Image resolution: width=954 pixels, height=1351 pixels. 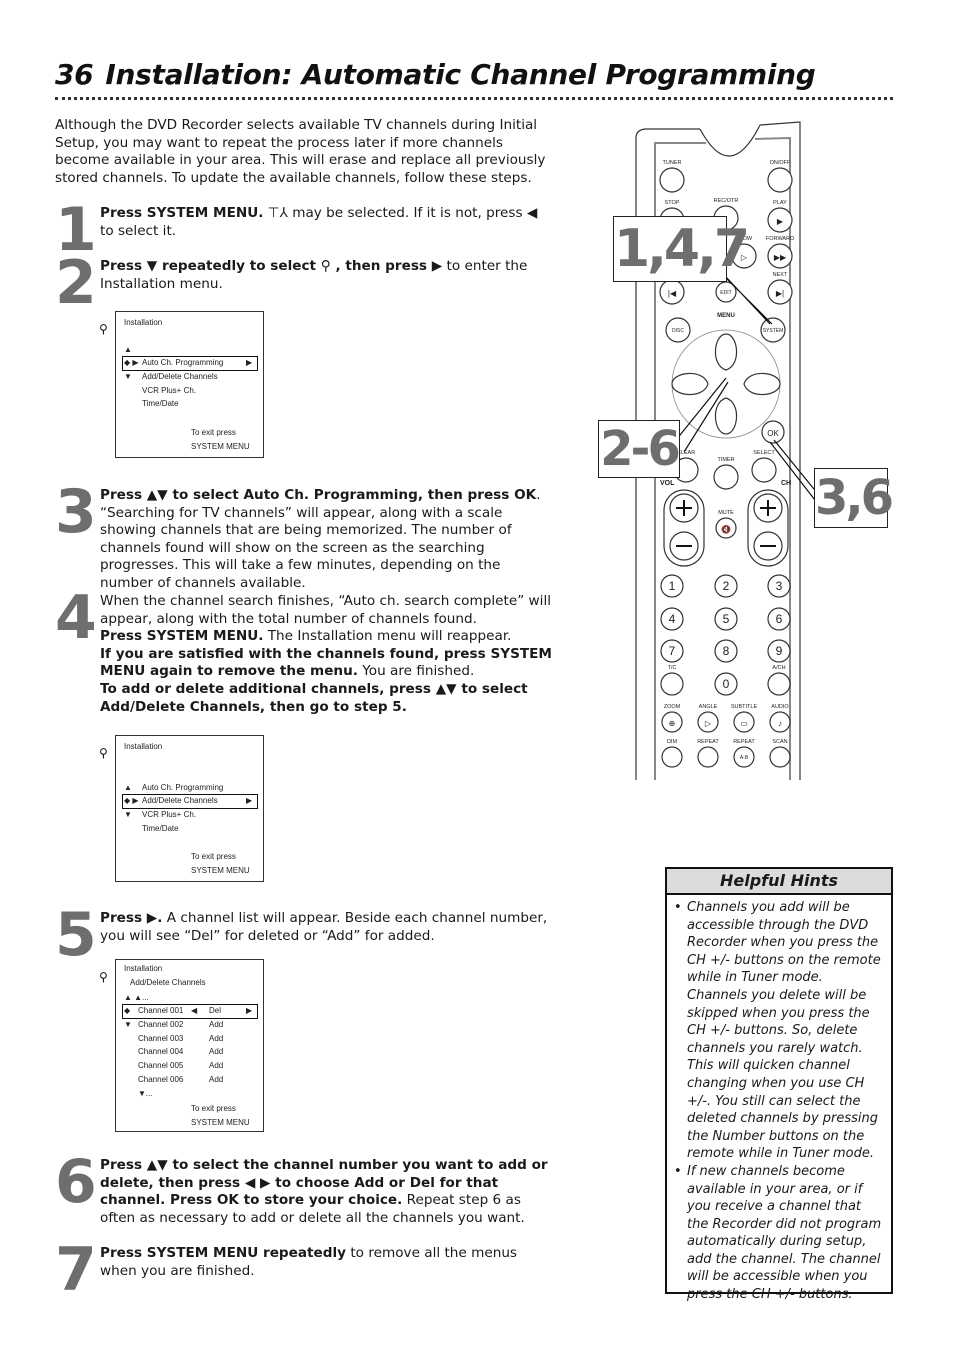 I want to click on channel-label: Channel 002, so click(x=160, y=1024).